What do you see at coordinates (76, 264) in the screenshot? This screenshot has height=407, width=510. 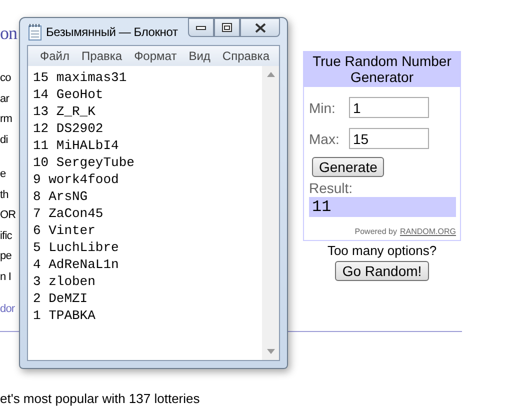 I see `text-line: 4 AdReNaL1n` at bounding box center [76, 264].